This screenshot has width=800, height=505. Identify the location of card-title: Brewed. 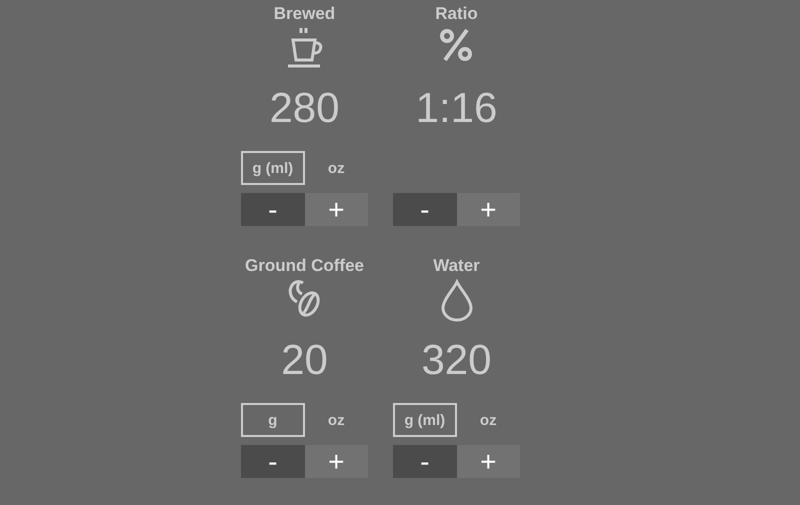
(305, 14).